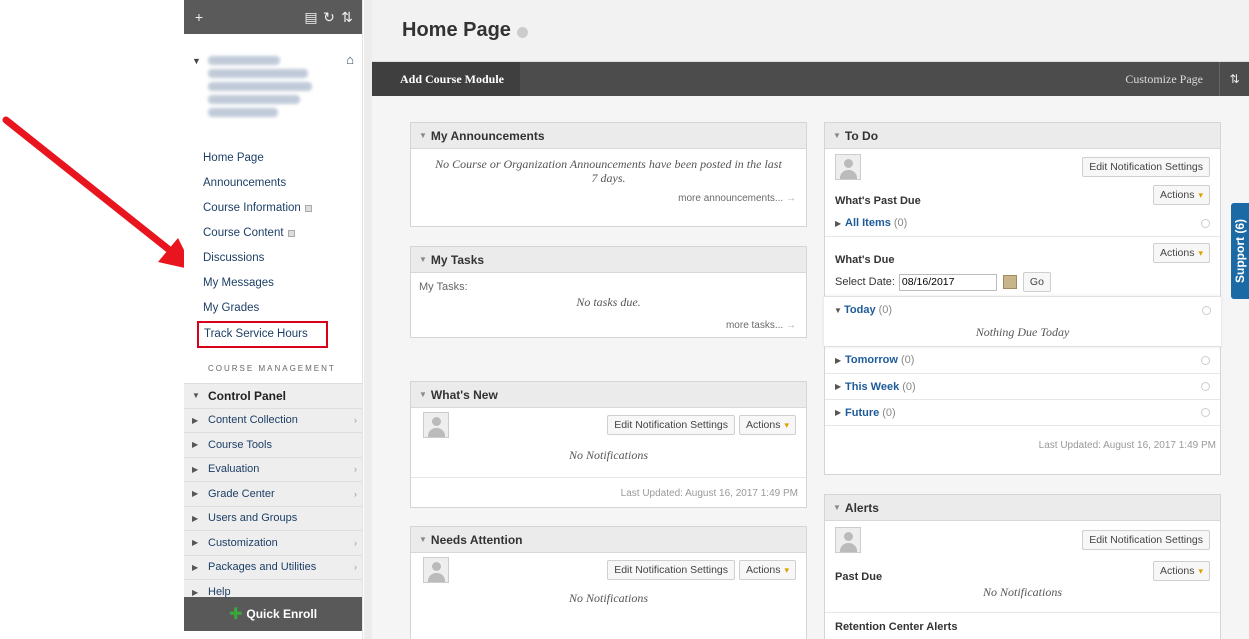  Describe the element at coordinates (1022, 412) in the screenshot. I see `future-row: ▶ Future (0)` at that location.